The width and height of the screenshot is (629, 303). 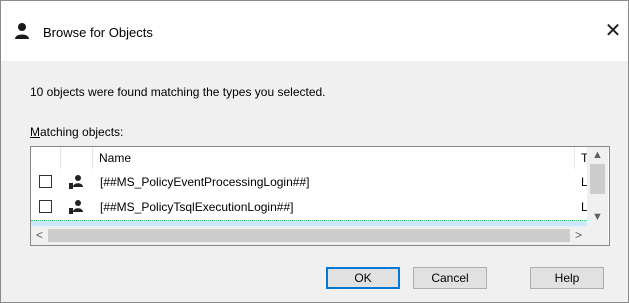 What do you see at coordinates (316, 182) in the screenshot?
I see `table-row: [##MS_PolicyEventProcessingLogin##] Log` at bounding box center [316, 182].